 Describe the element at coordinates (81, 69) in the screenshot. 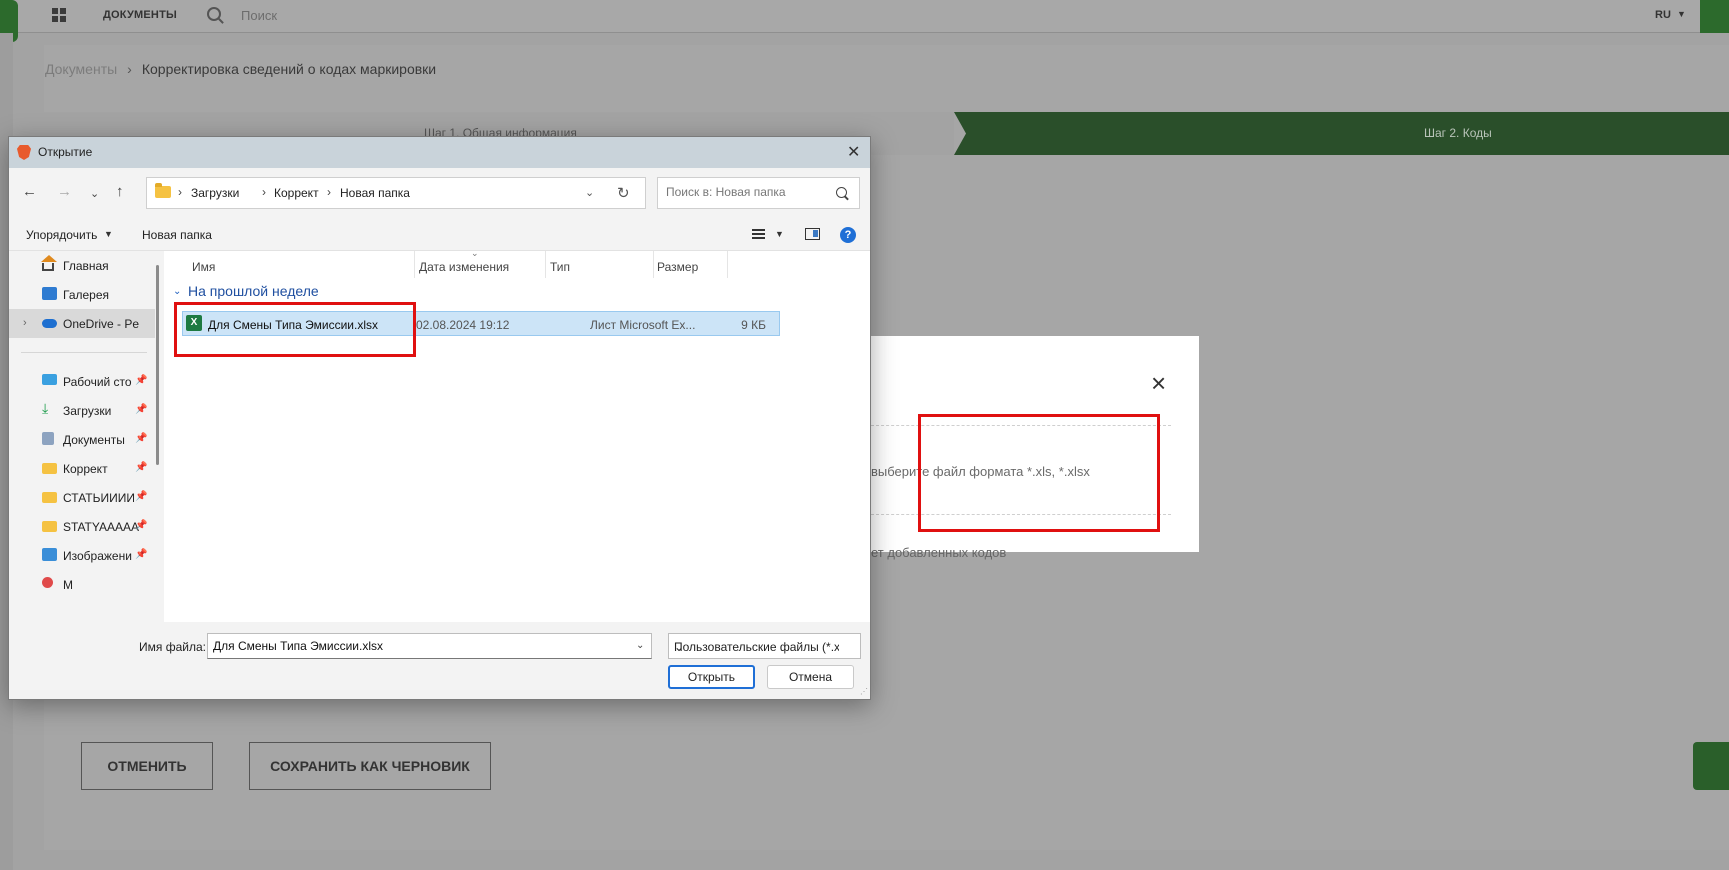

I see `breadcrumb-documents-link: Документы` at that location.